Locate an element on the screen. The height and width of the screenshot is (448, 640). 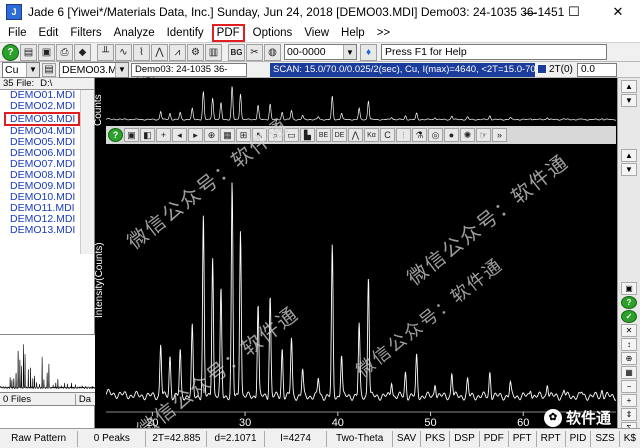
pdf-card-value: 00-0000 is located at coordinates (306, 52).